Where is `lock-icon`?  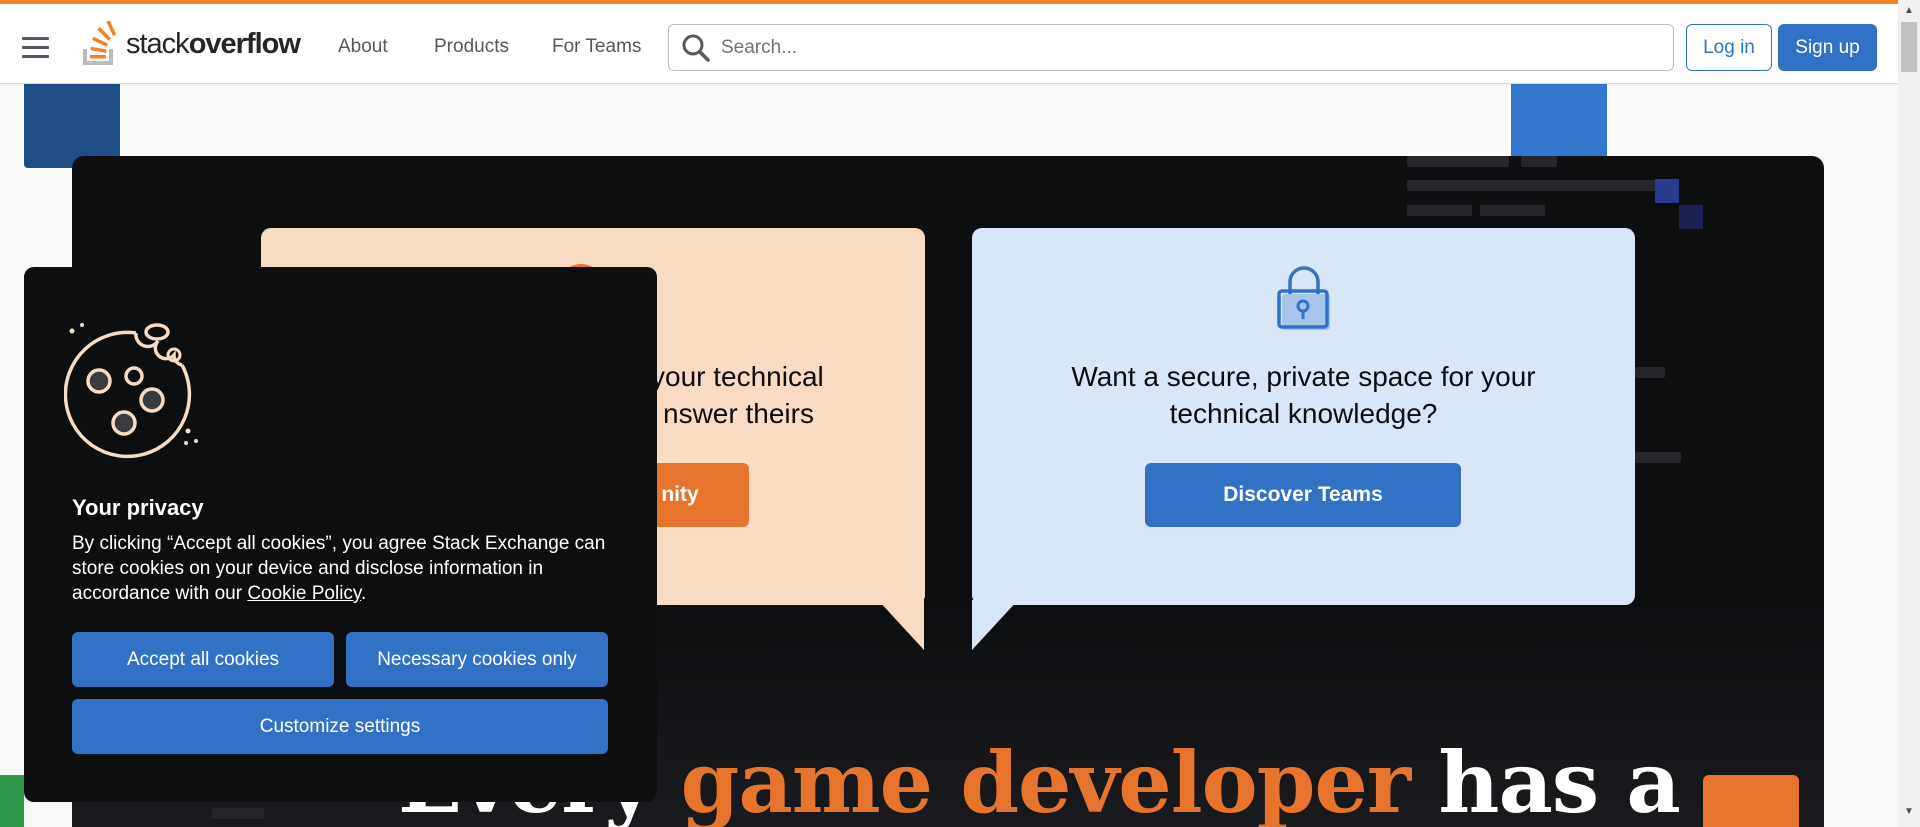 lock-icon is located at coordinates (1303, 298).